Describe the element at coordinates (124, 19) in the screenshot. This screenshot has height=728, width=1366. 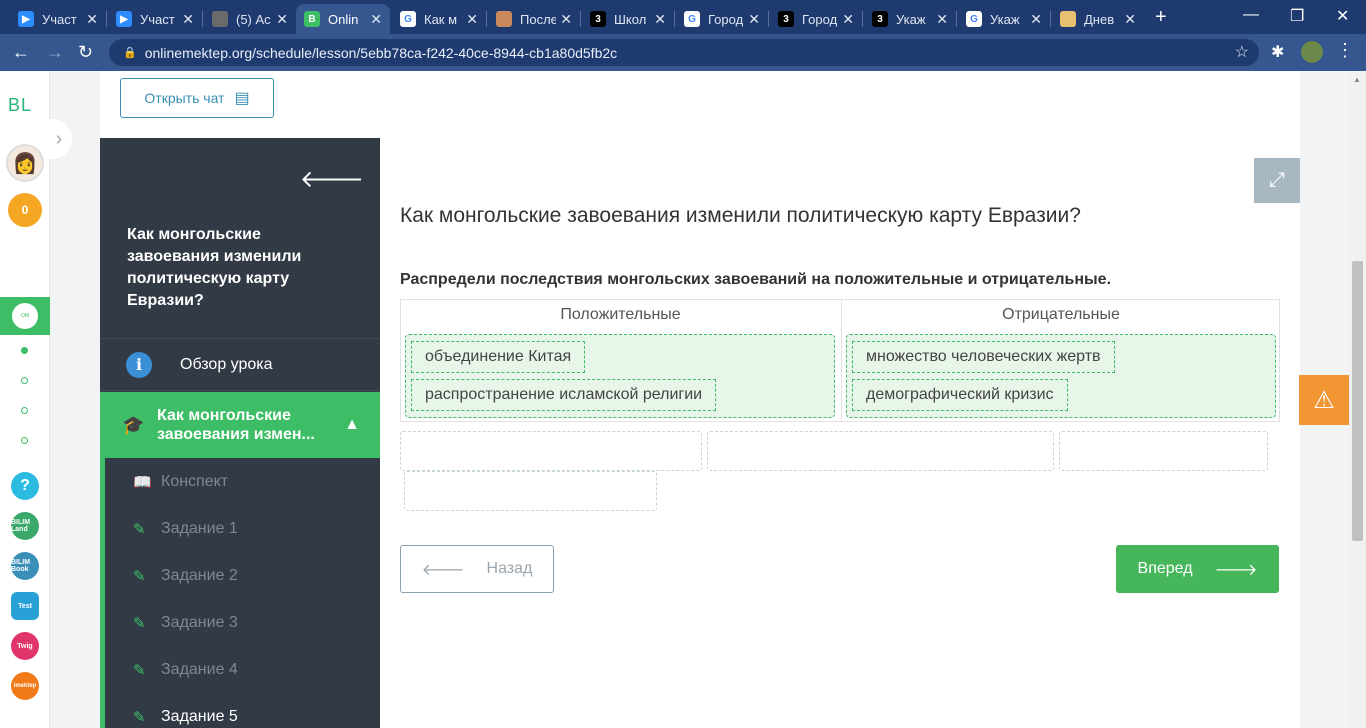
I see `zoom-icon: ▶` at that location.